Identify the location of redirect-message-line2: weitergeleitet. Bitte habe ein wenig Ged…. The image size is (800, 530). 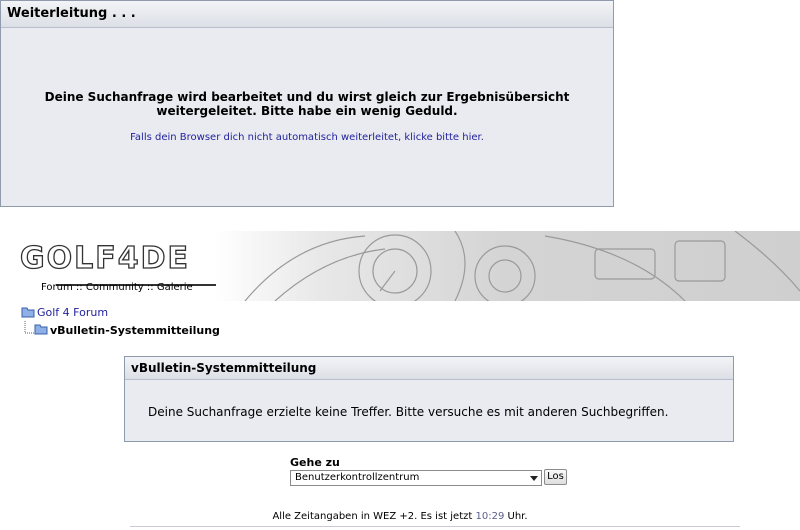
(307, 111).